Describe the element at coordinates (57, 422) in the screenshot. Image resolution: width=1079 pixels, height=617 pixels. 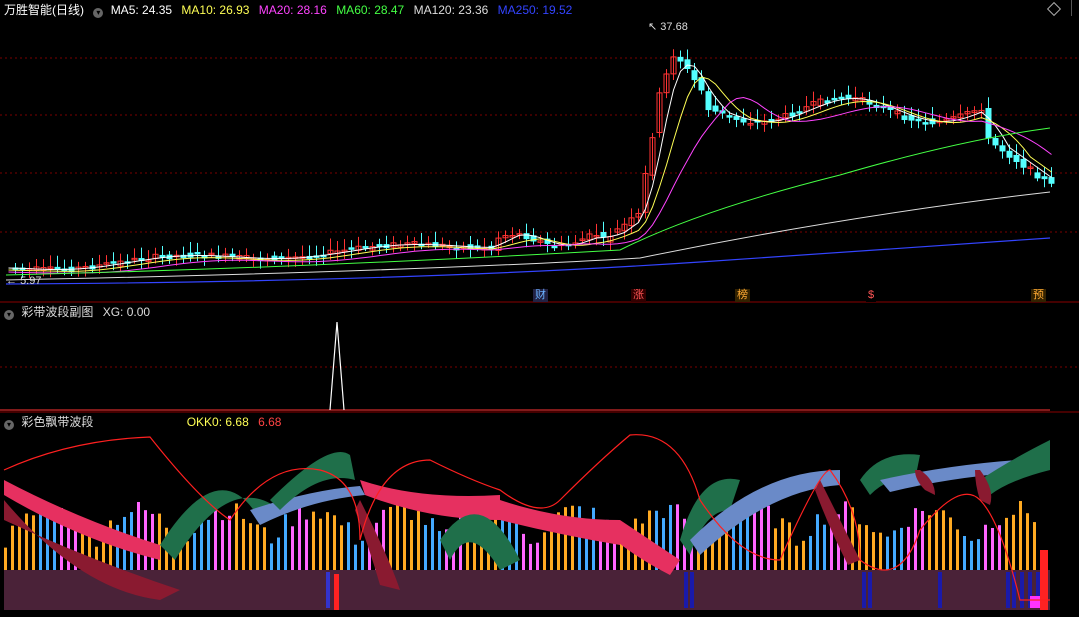
I see `sub2-title: 彩色飘带波段` at that location.